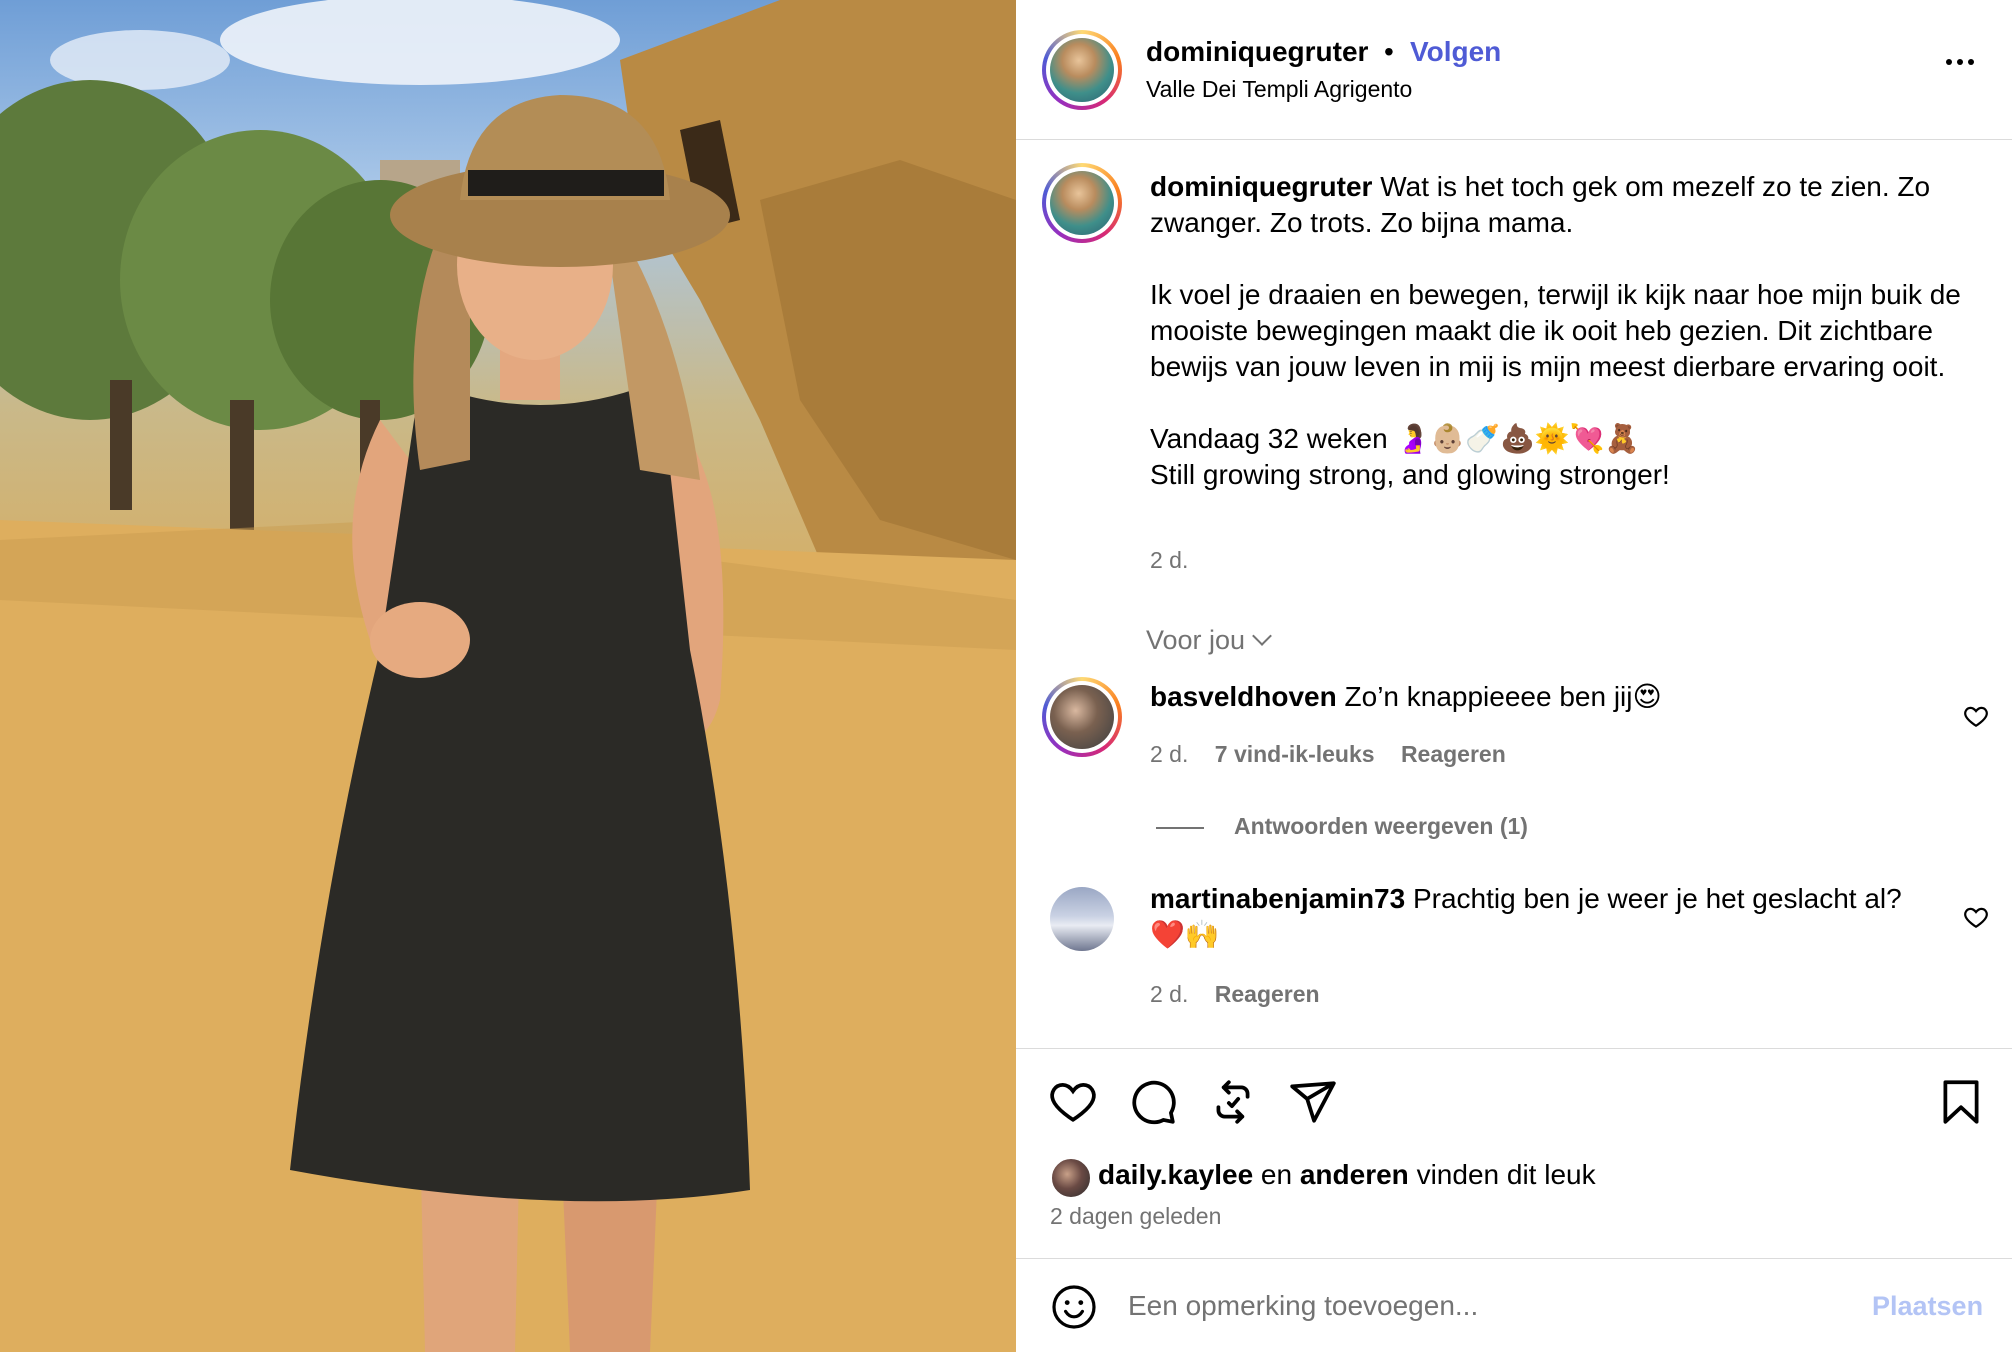 This screenshot has width=2012, height=1352. What do you see at coordinates (1262, 636) in the screenshot?
I see `chevron-down-icon` at bounding box center [1262, 636].